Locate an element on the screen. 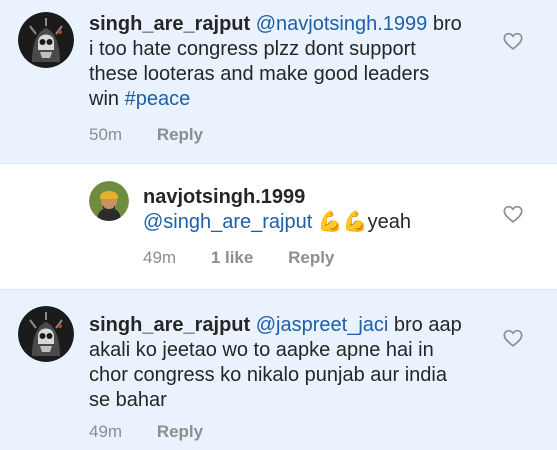 This screenshot has width=557, height=450. comment-meta: 49m 1 like Reply is located at coordinates (253, 258).